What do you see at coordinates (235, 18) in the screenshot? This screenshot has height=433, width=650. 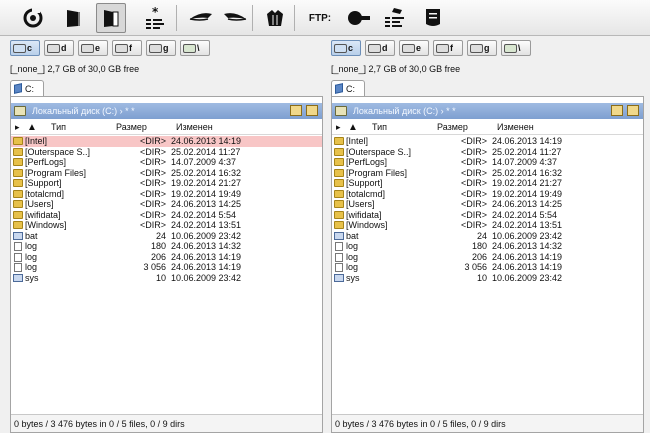 I see `forward-button` at bounding box center [235, 18].